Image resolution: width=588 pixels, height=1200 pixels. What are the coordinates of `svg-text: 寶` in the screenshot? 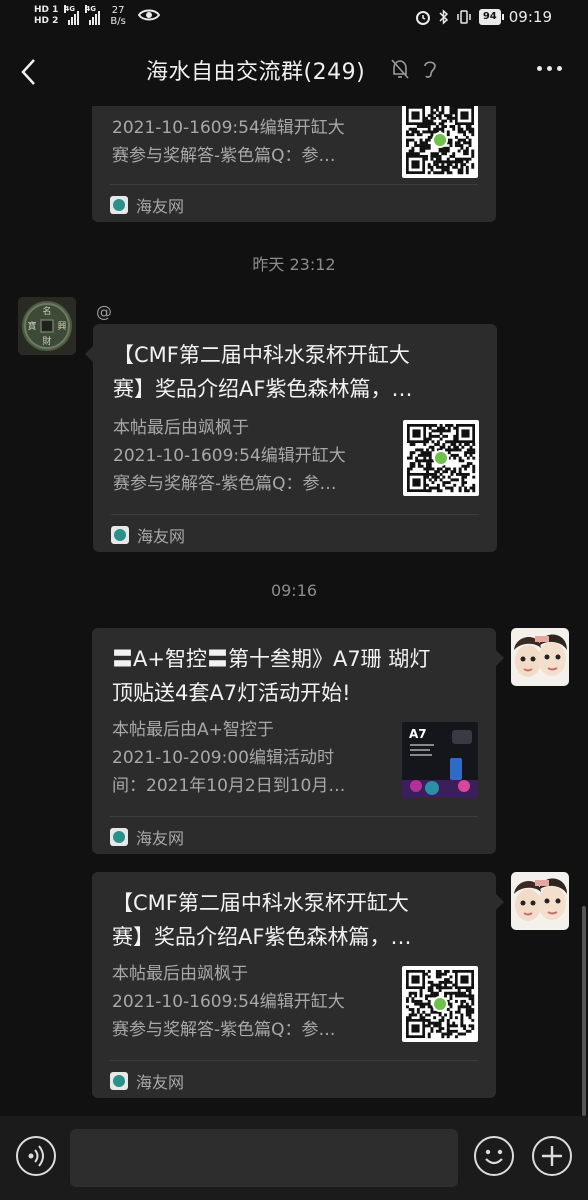 It's located at (31, 326).